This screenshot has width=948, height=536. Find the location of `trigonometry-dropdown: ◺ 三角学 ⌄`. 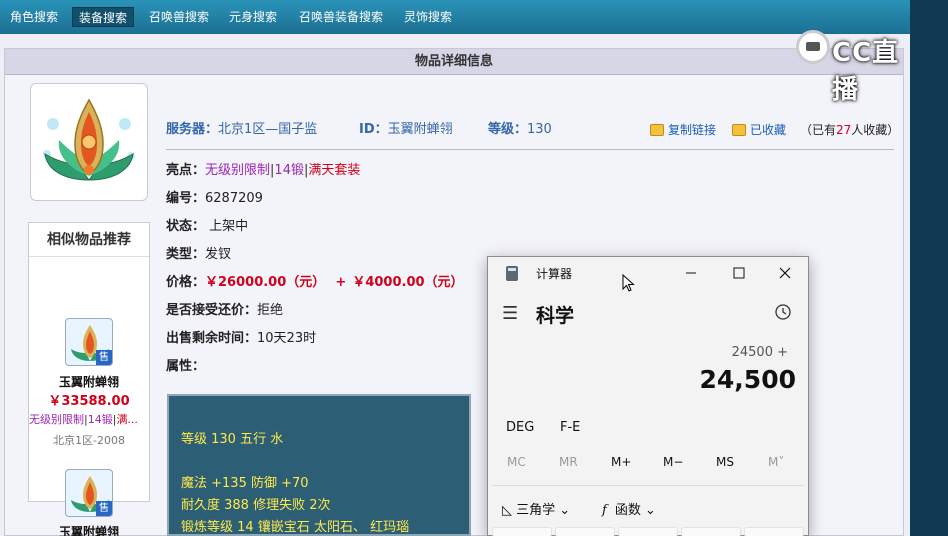

trigonometry-dropdown: ◺ 三角学 ⌄ is located at coordinates (536, 508).